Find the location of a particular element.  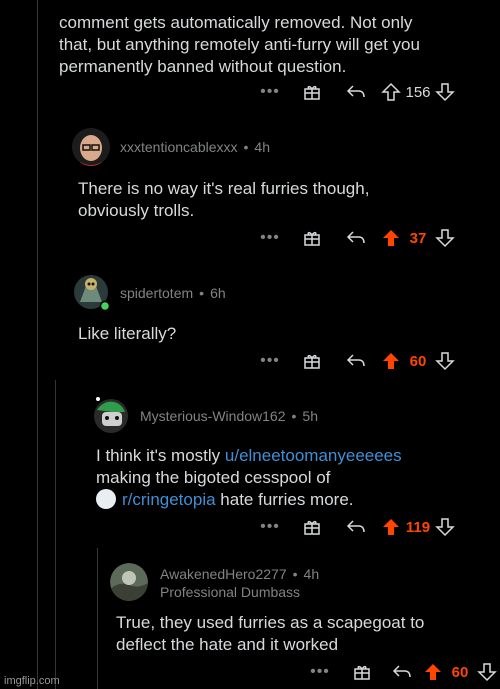

comment-actions: ••• 37 is located at coordinates (354, 238).